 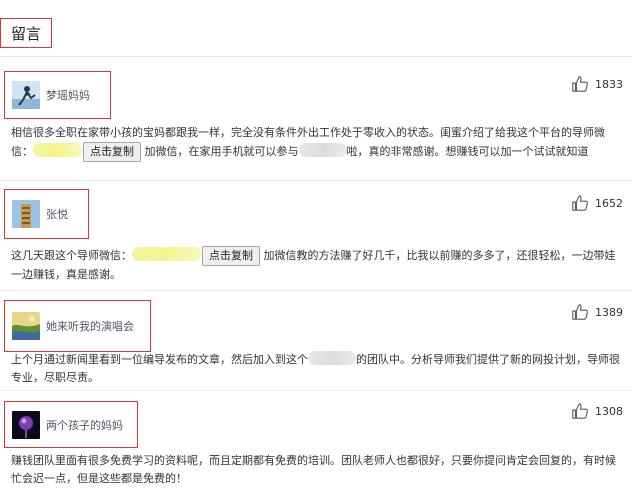 I want to click on page-title: 留言, so click(x=25, y=33).